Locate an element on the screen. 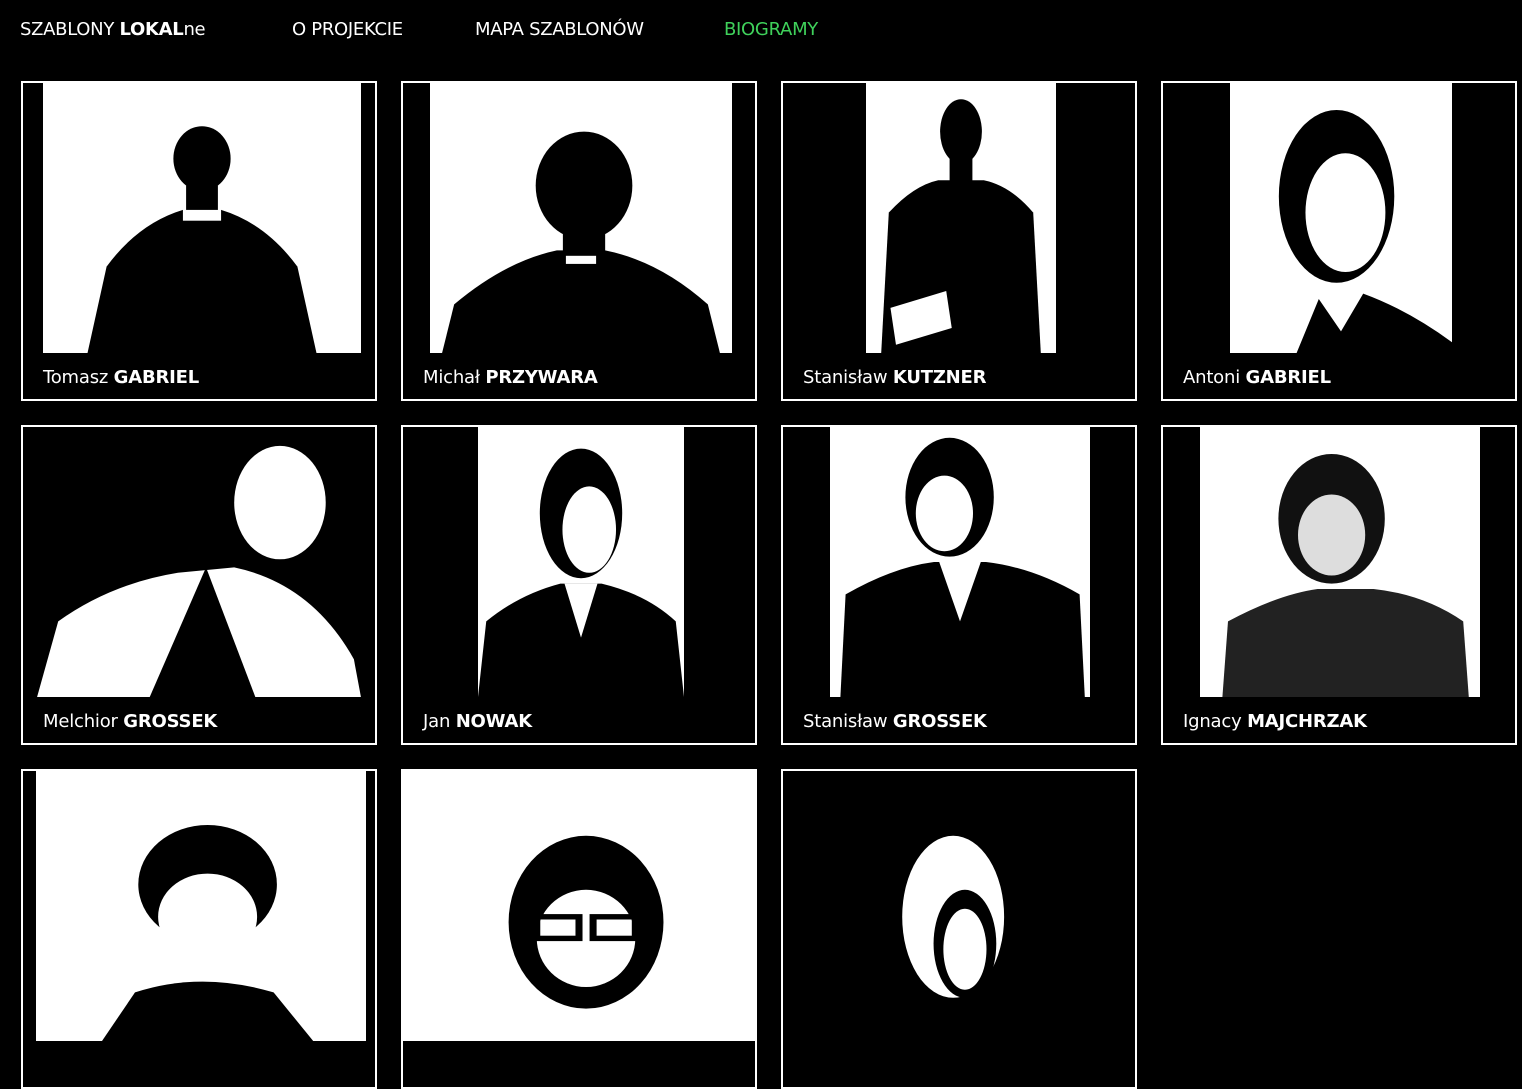  biography-card: Stanisław GROSSEK is located at coordinates (959, 585).